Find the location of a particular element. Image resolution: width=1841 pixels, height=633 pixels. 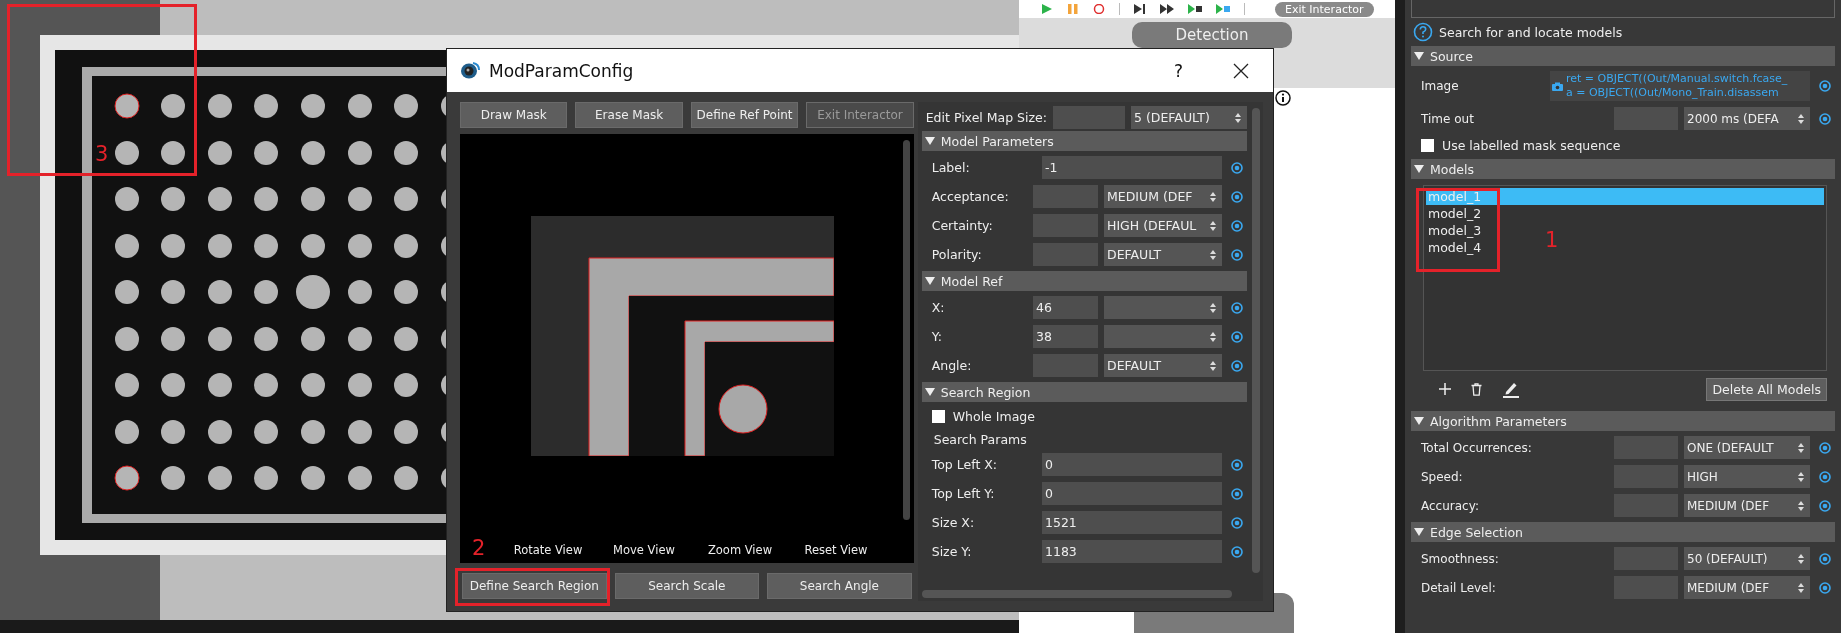

dropdown: HIGH is located at coordinates (1747, 476).